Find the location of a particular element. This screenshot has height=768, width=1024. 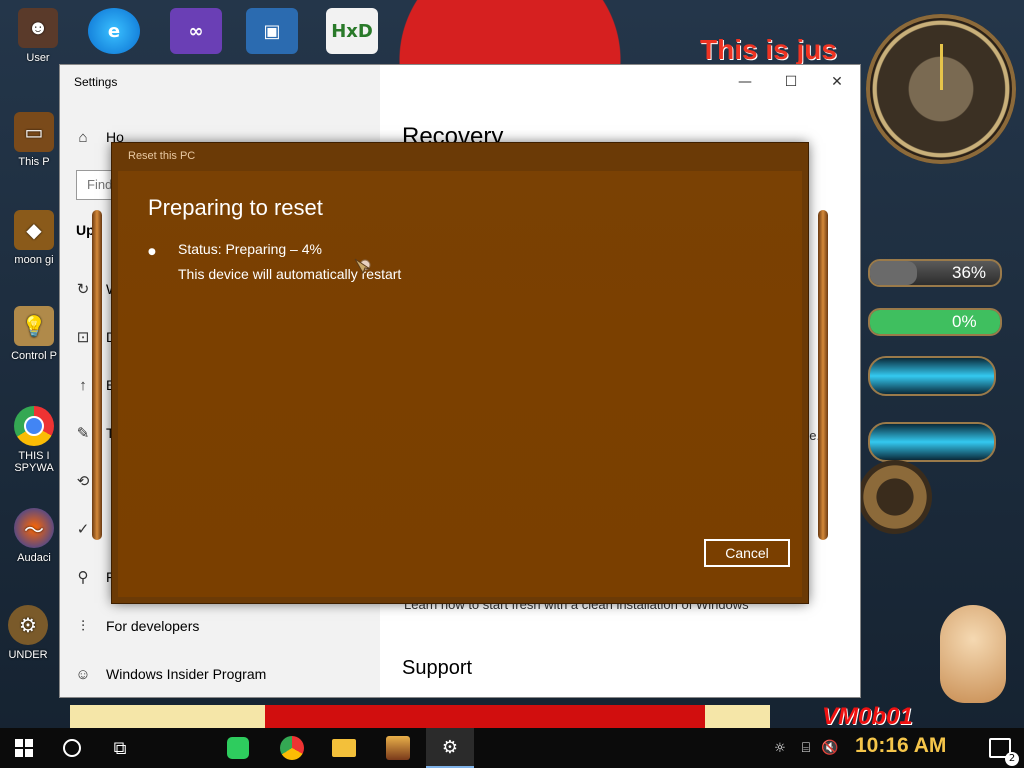

task-view-icon: ⧉ is located at coordinates (120, 748).